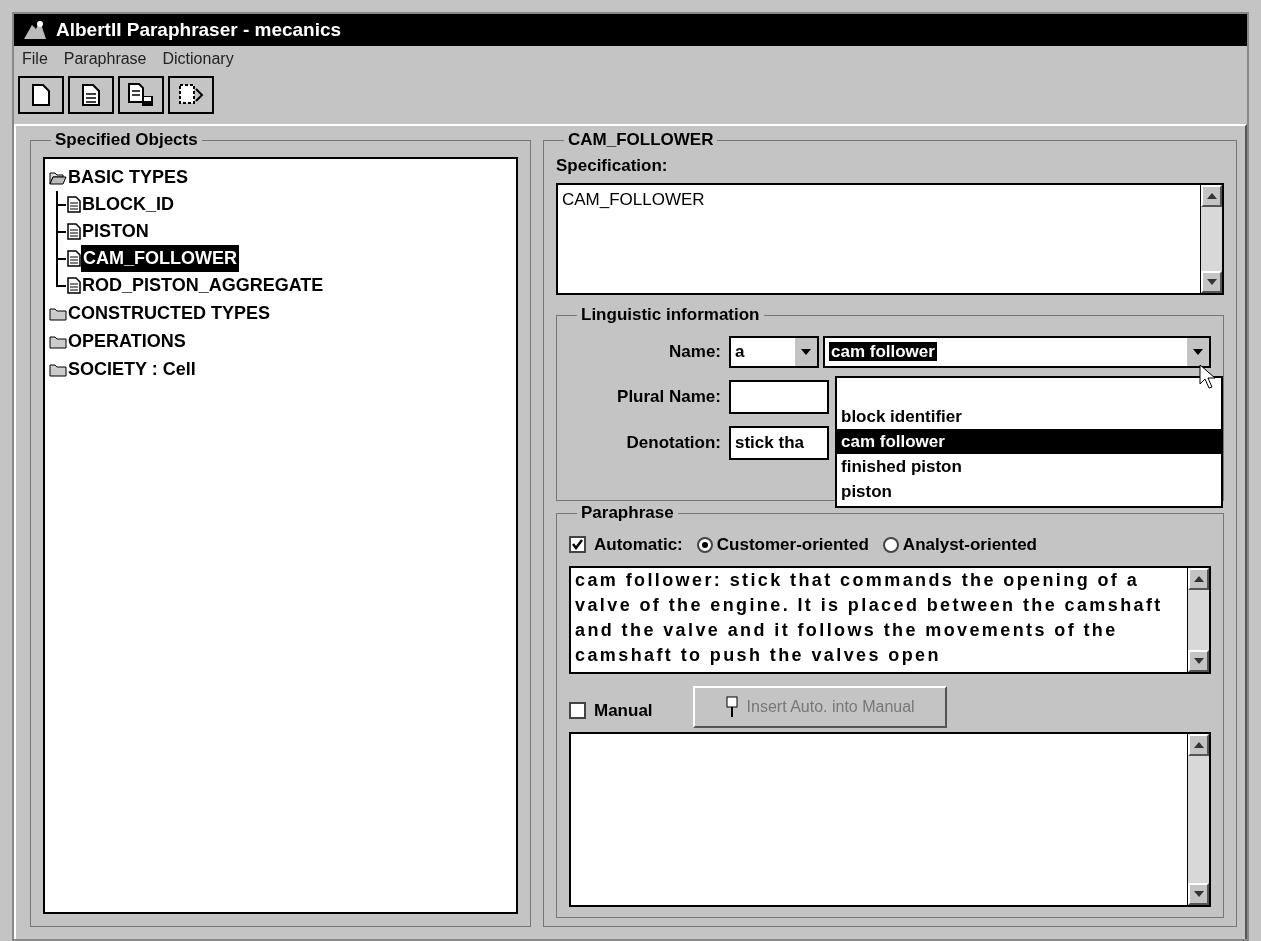 The image size is (1261, 941). I want to click on specification-field: CAM_FOLLOWER, so click(890, 239).